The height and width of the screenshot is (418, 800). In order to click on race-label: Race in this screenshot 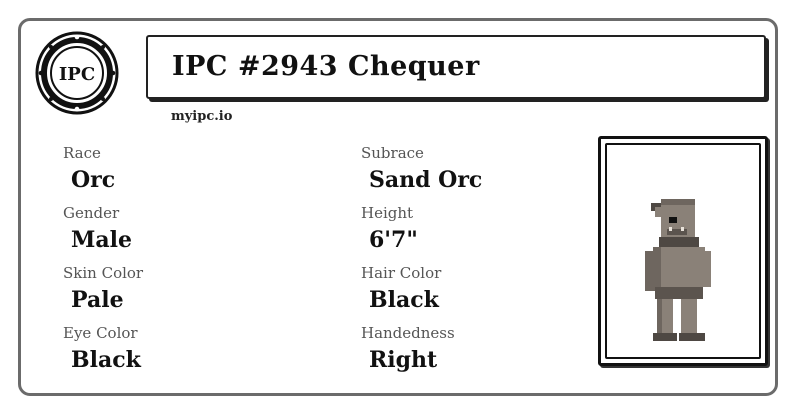, I will do `click(82, 153)`.